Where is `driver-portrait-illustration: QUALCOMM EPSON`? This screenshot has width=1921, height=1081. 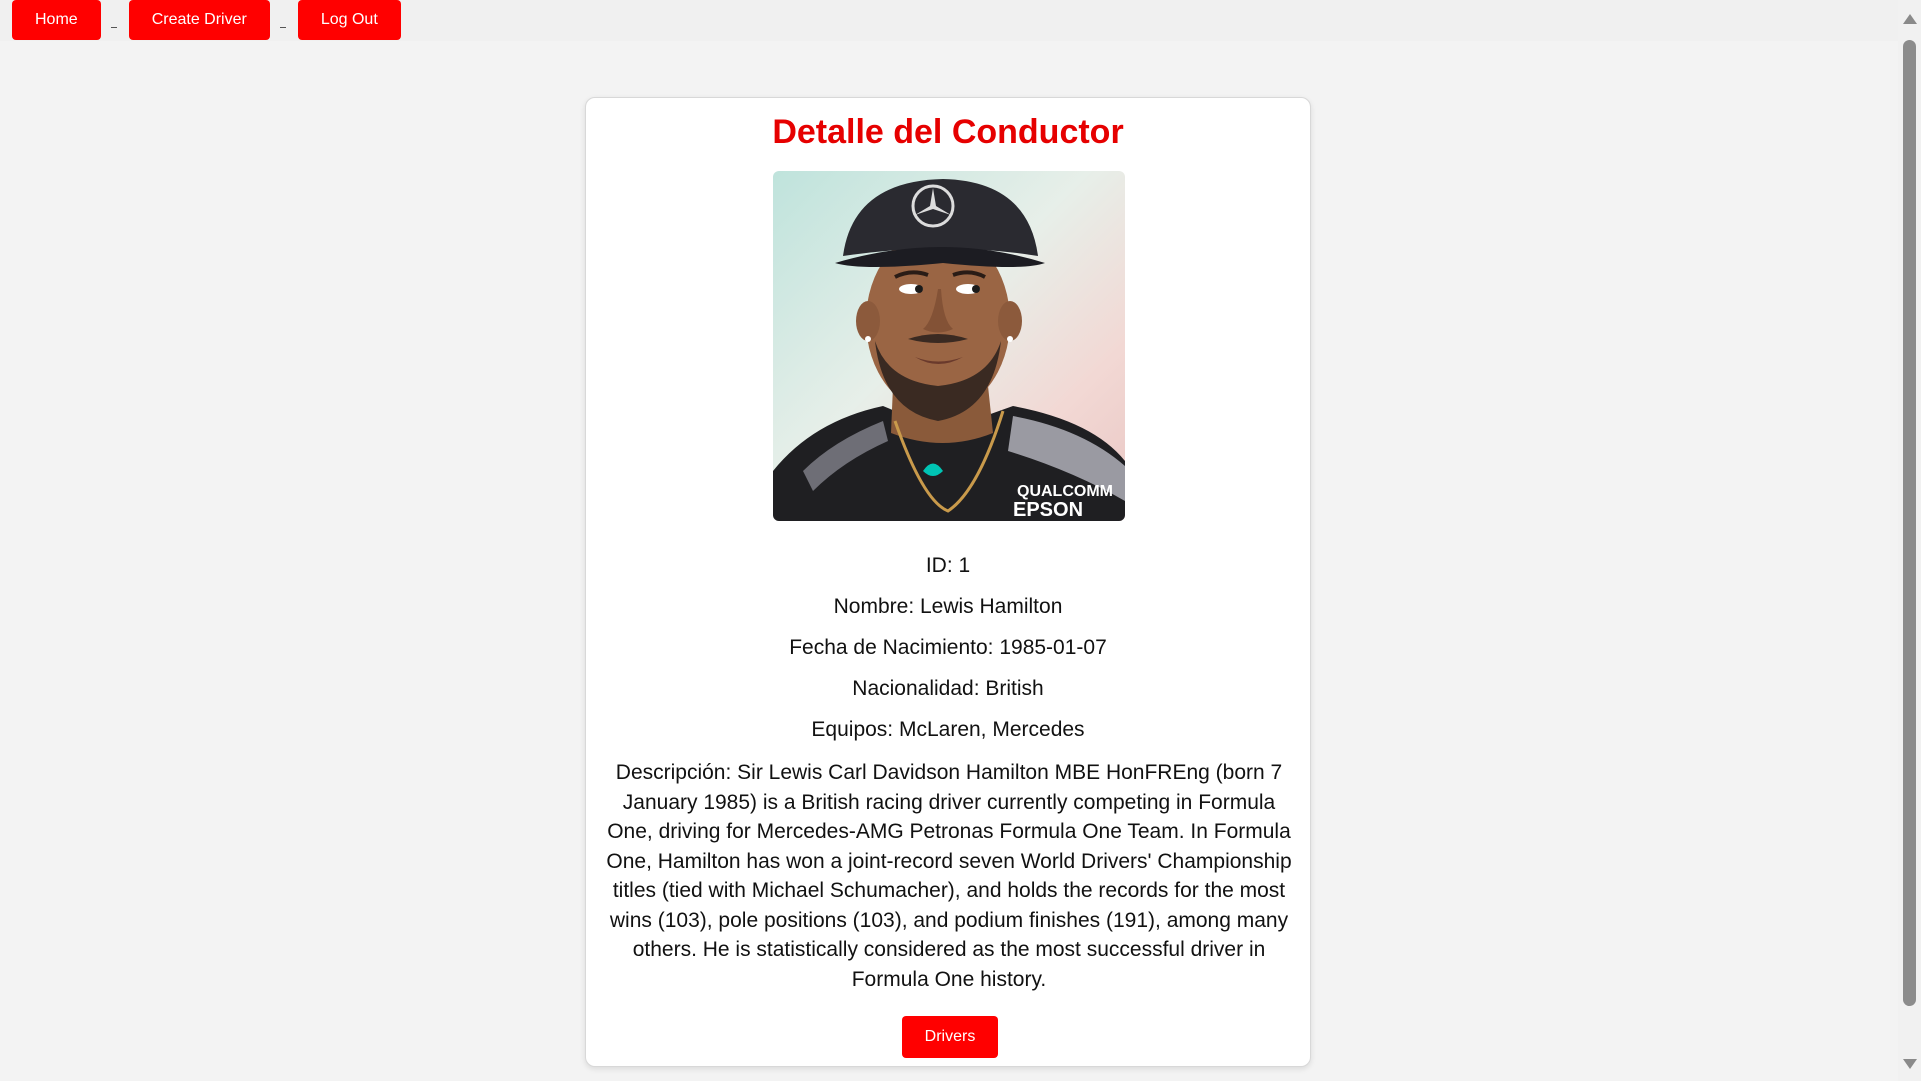 driver-portrait-illustration: QUALCOMM EPSON is located at coordinates (949, 350).